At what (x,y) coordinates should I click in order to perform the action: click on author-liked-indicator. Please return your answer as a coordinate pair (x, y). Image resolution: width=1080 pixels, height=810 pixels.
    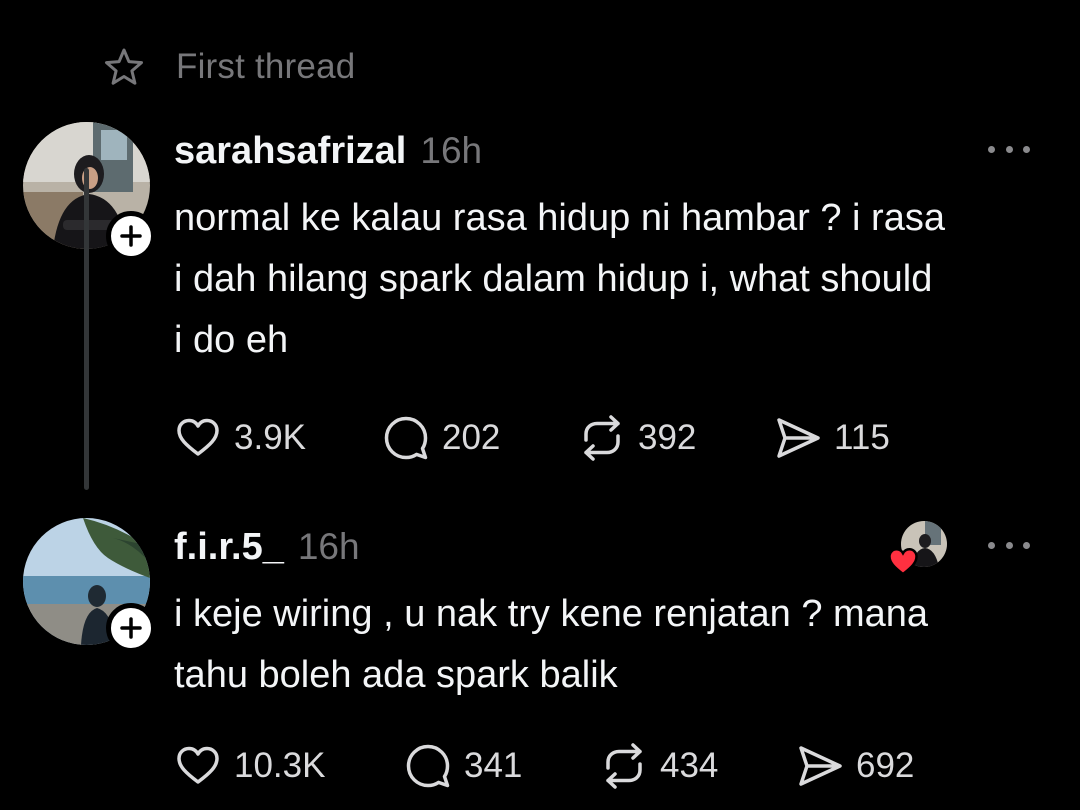
    Looking at the image, I should click on (918, 549).